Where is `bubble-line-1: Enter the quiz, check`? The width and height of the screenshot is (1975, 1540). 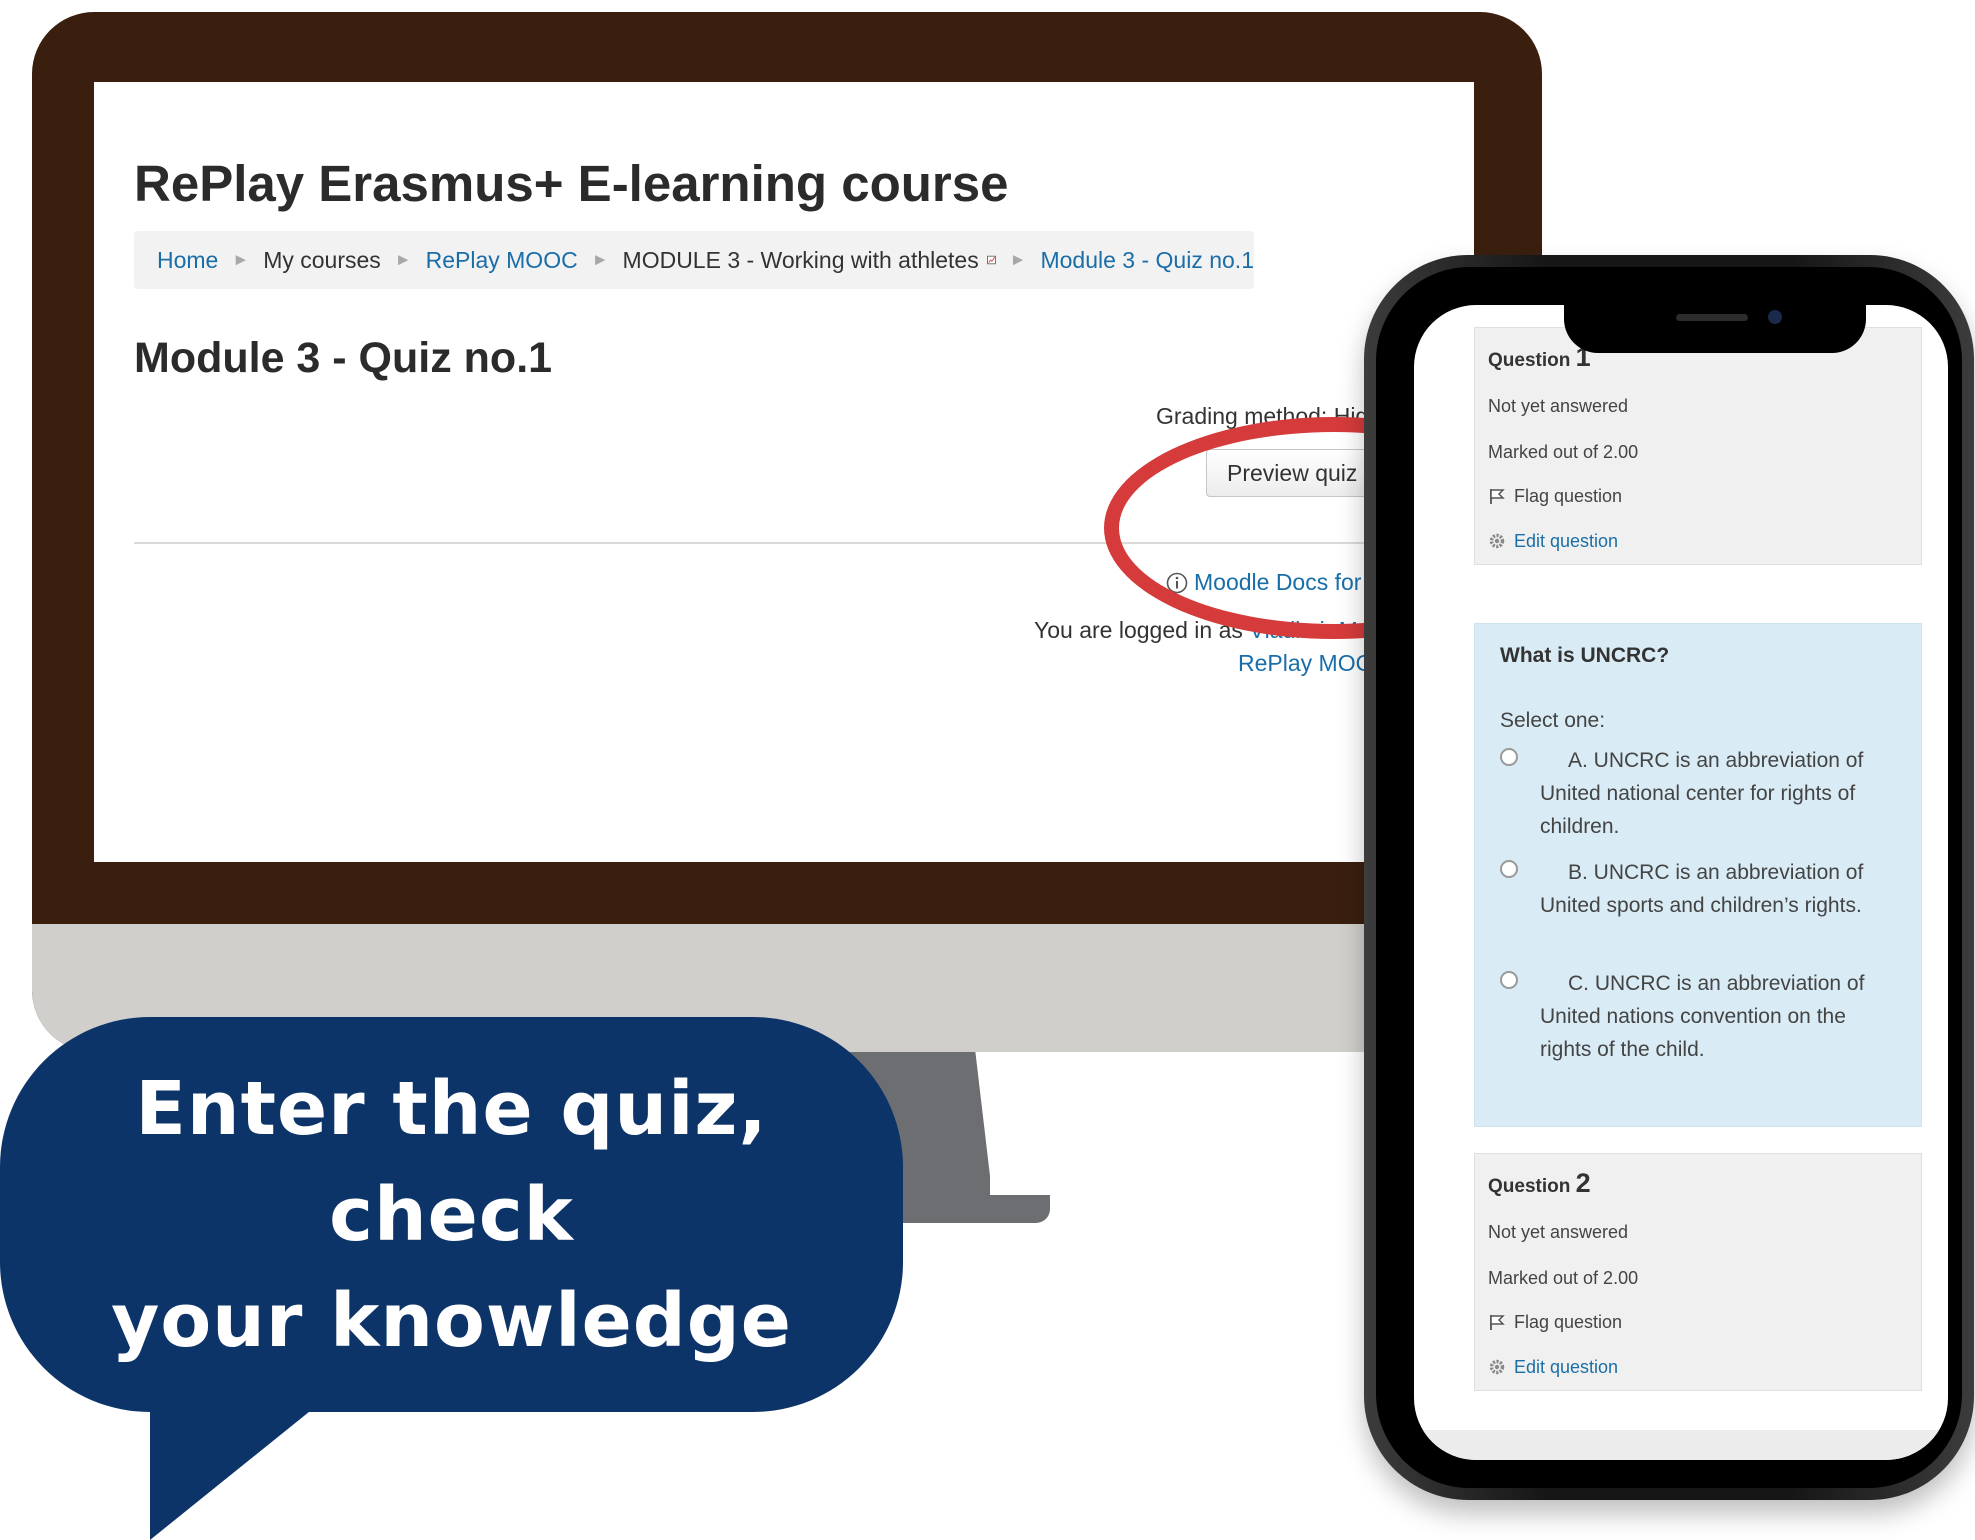
bubble-line-1: Enter the quiz, check is located at coordinates (451, 1161).